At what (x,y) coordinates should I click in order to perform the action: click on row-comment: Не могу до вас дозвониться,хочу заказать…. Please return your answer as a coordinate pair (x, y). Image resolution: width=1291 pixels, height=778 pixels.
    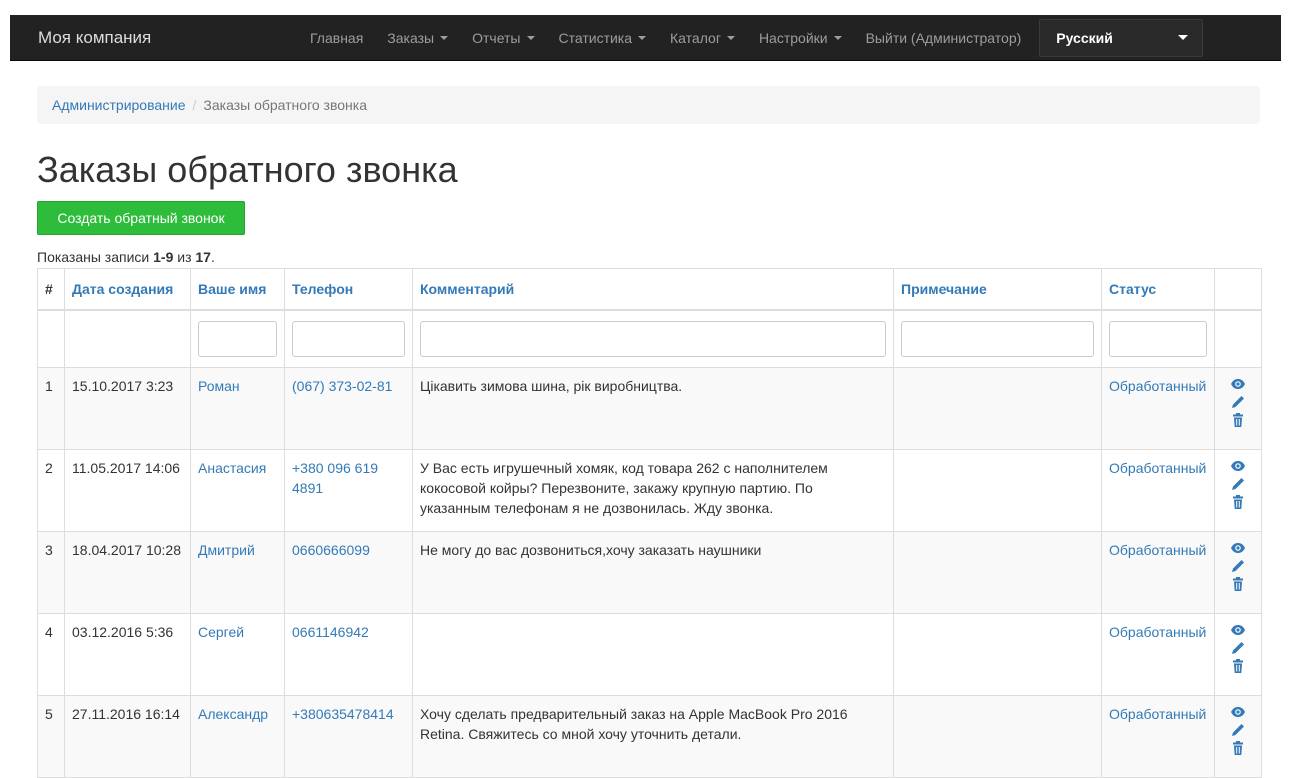
    Looking at the image, I should click on (653, 572).